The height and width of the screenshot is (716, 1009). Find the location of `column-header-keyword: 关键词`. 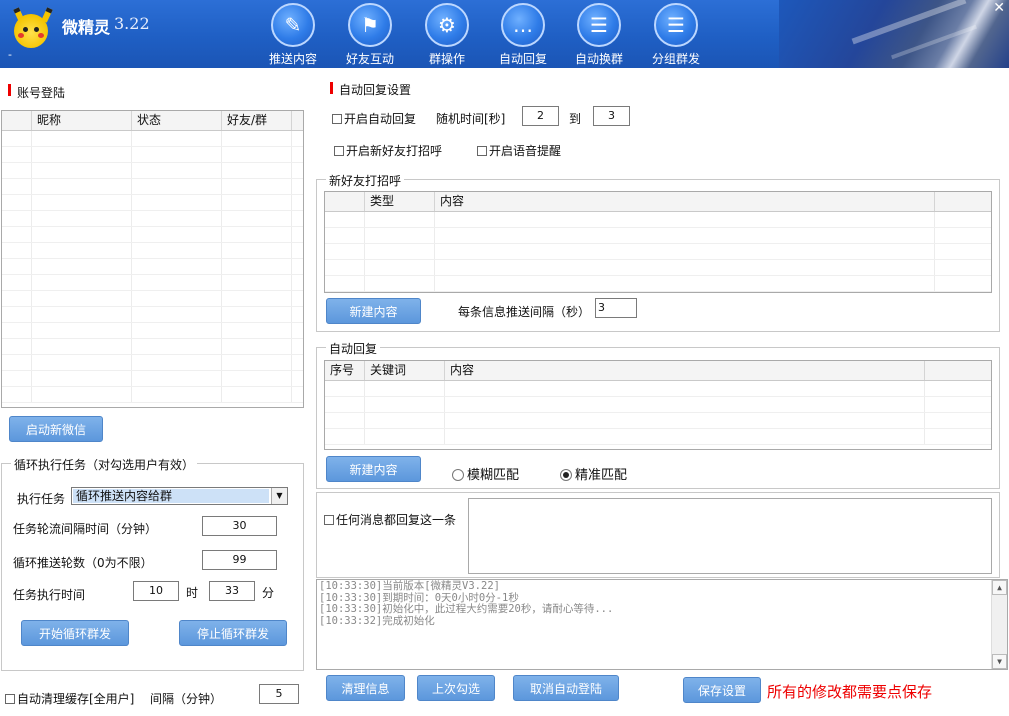

column-header-keyword: 关键词 is located at coordinates (405, 370).